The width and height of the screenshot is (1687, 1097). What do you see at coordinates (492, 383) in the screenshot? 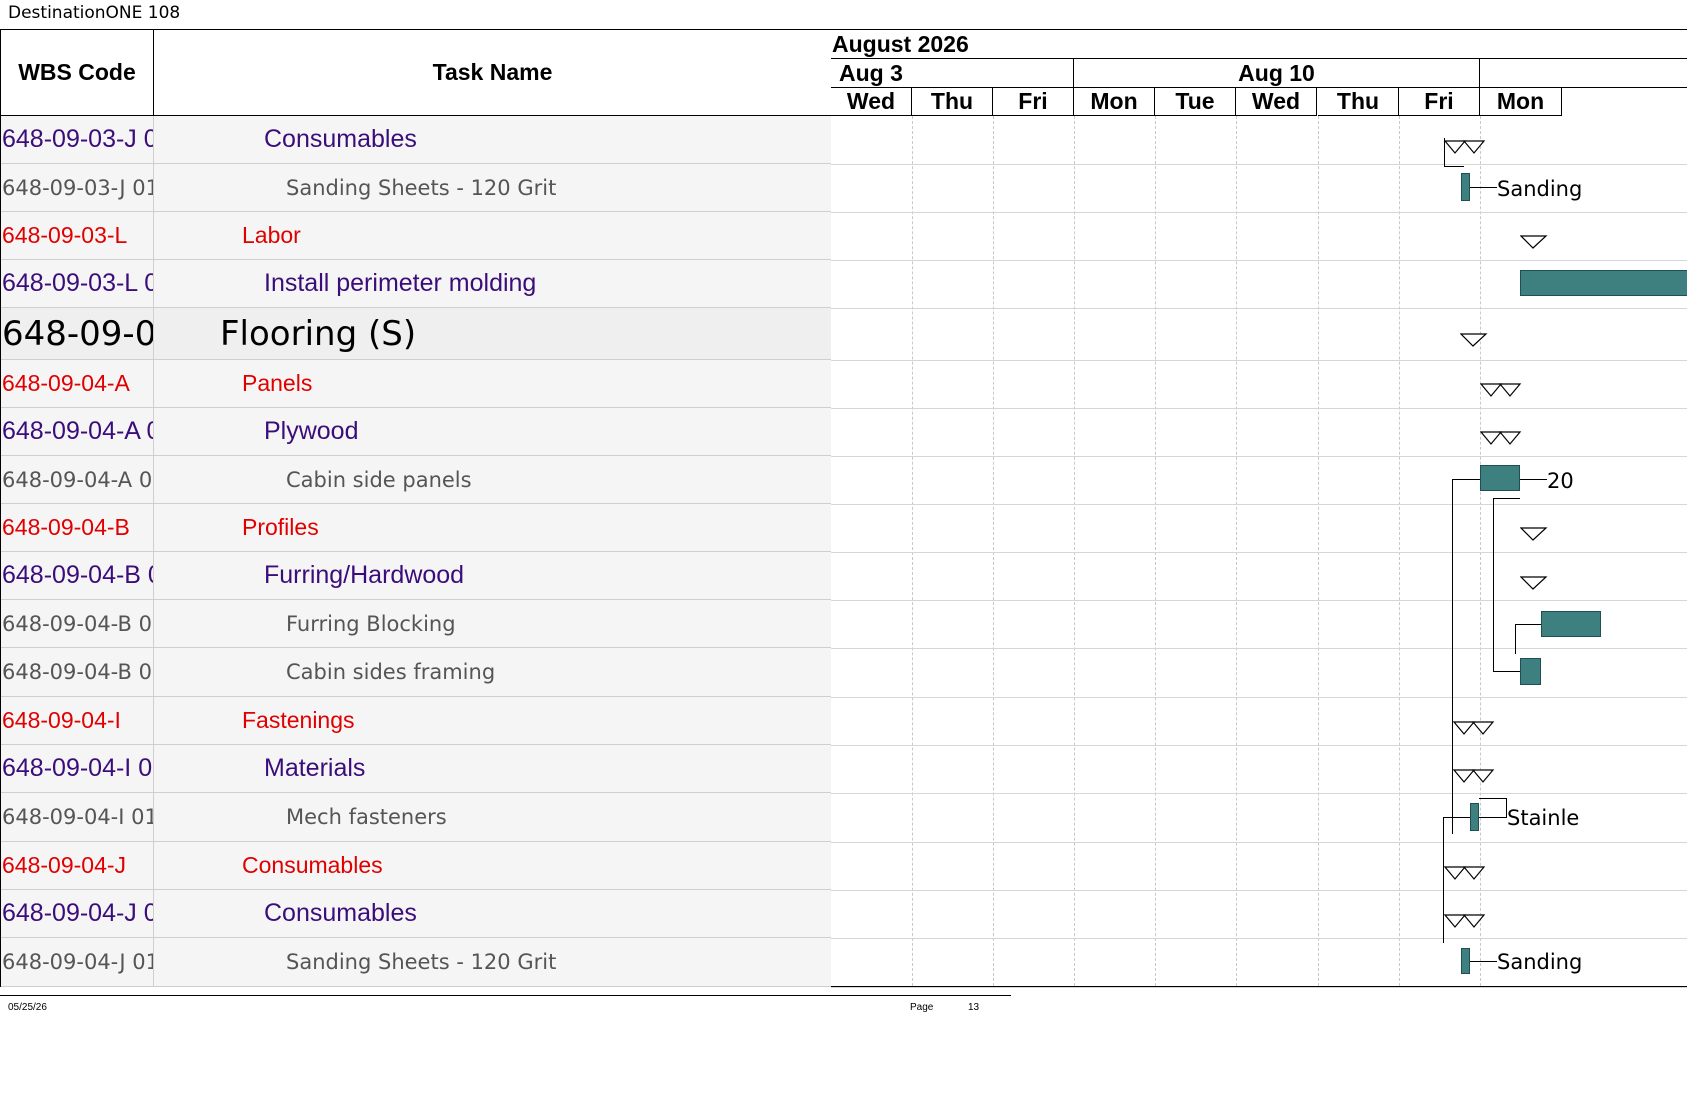
I see `task-name-cell: Panels` at bounding box center [492, 383].